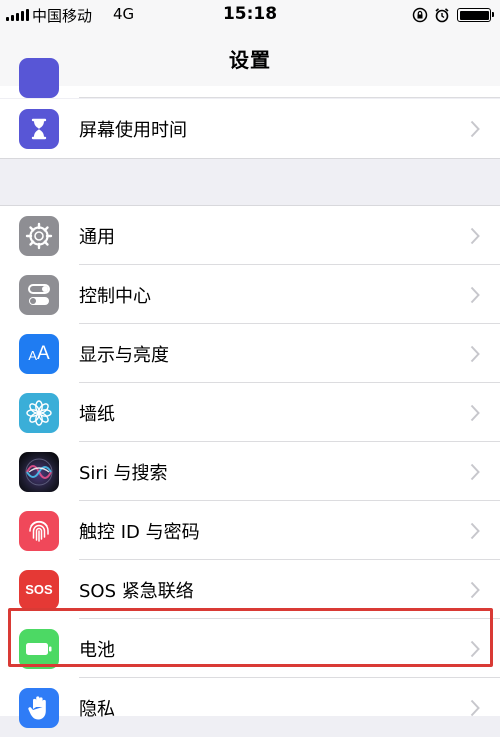 The image size is (500, 737). I want to click on text-size-icon: AA, so click(39, 353).